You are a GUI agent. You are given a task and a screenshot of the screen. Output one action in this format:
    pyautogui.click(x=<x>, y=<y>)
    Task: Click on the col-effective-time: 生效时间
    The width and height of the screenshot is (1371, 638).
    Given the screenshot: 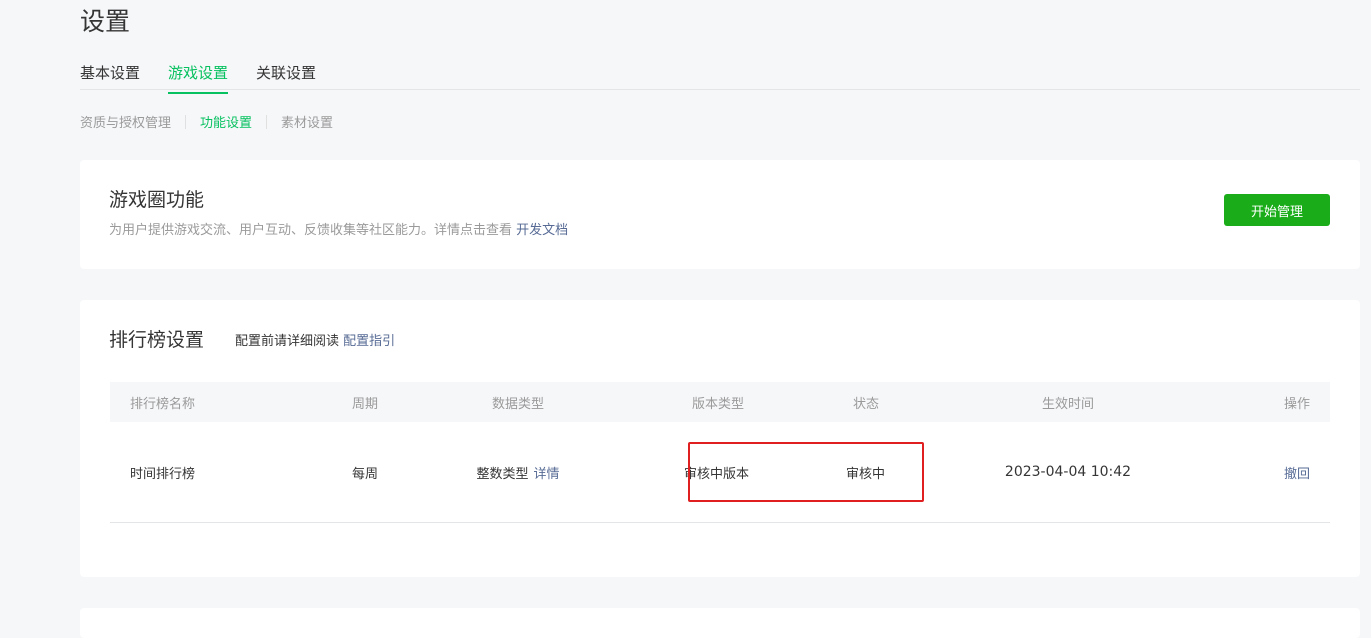 What is the action you would take?
    pyautogui.click(x=1067, y=404)
    